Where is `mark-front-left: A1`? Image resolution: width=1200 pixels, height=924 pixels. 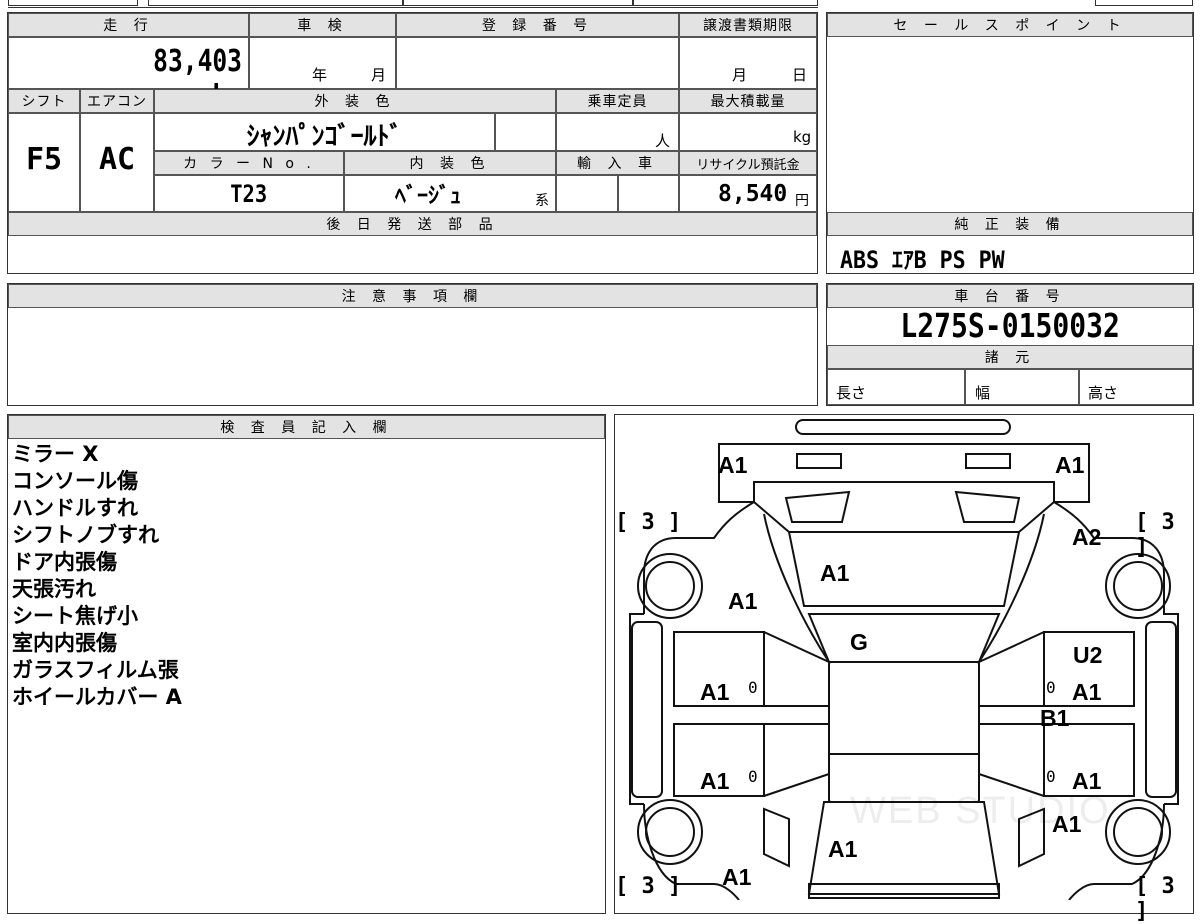 mark-front-left: A1 is located at coordinates (733, 465).